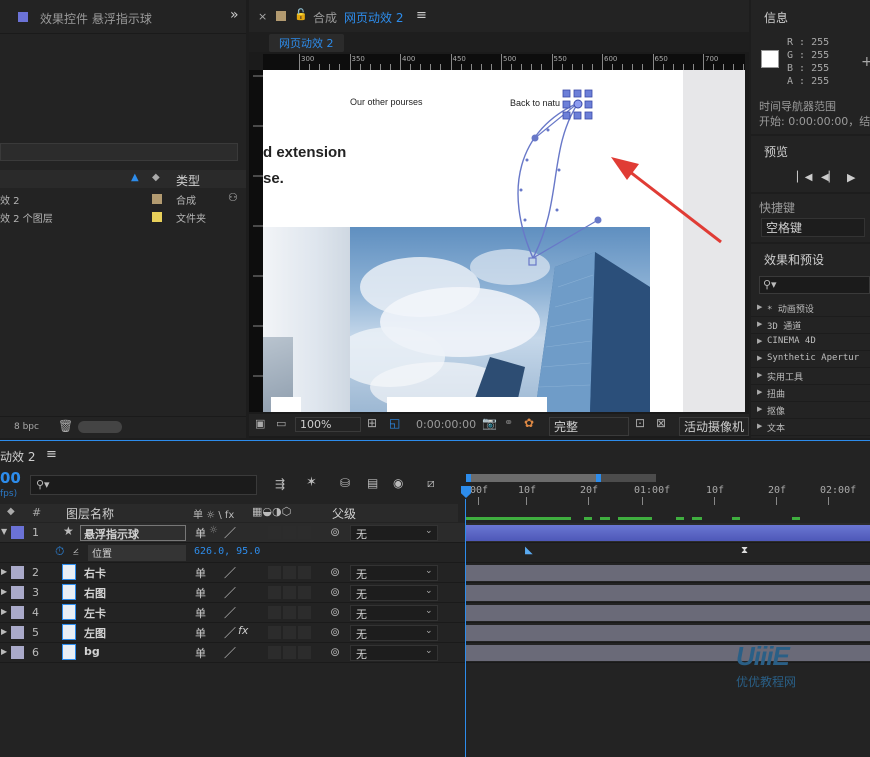 This screenshot has height=757, width=870. Describe the element at coordinates (260, 423) in the screenshot. I see `layer-monitor-icon: ▣` at that location.